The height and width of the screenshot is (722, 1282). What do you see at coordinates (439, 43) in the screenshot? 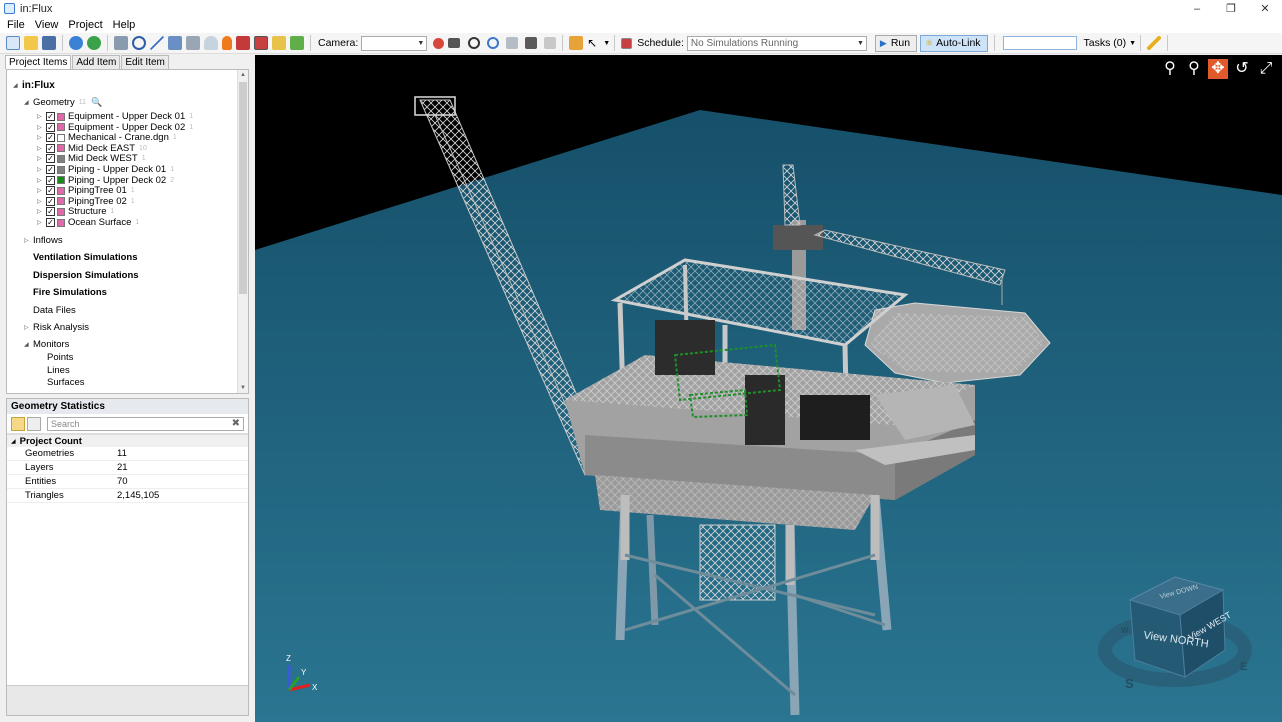
I see `delete-camera-icon` at bounding box center [439, 43].